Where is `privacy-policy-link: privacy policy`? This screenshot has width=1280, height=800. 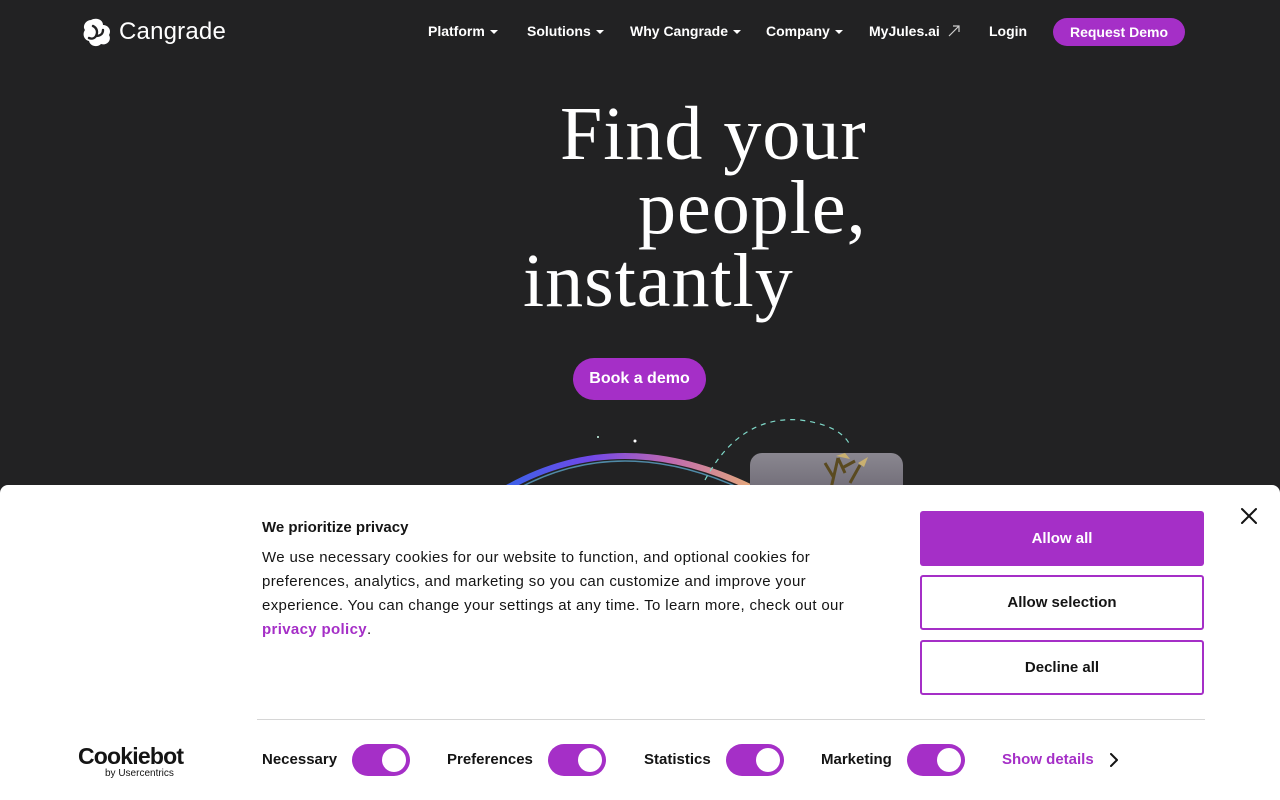
privacy-policy-link: privacy policy is located at coordinates (314, 629).